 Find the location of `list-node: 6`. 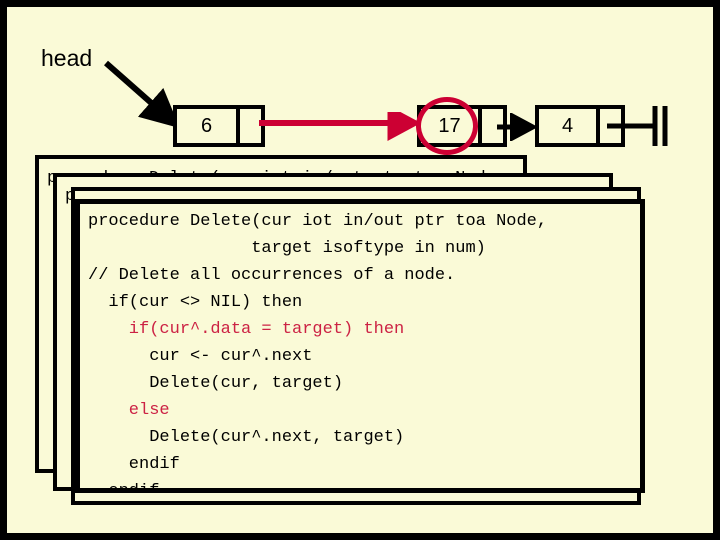

list-node: 6 is located at coordinates (219, 126).